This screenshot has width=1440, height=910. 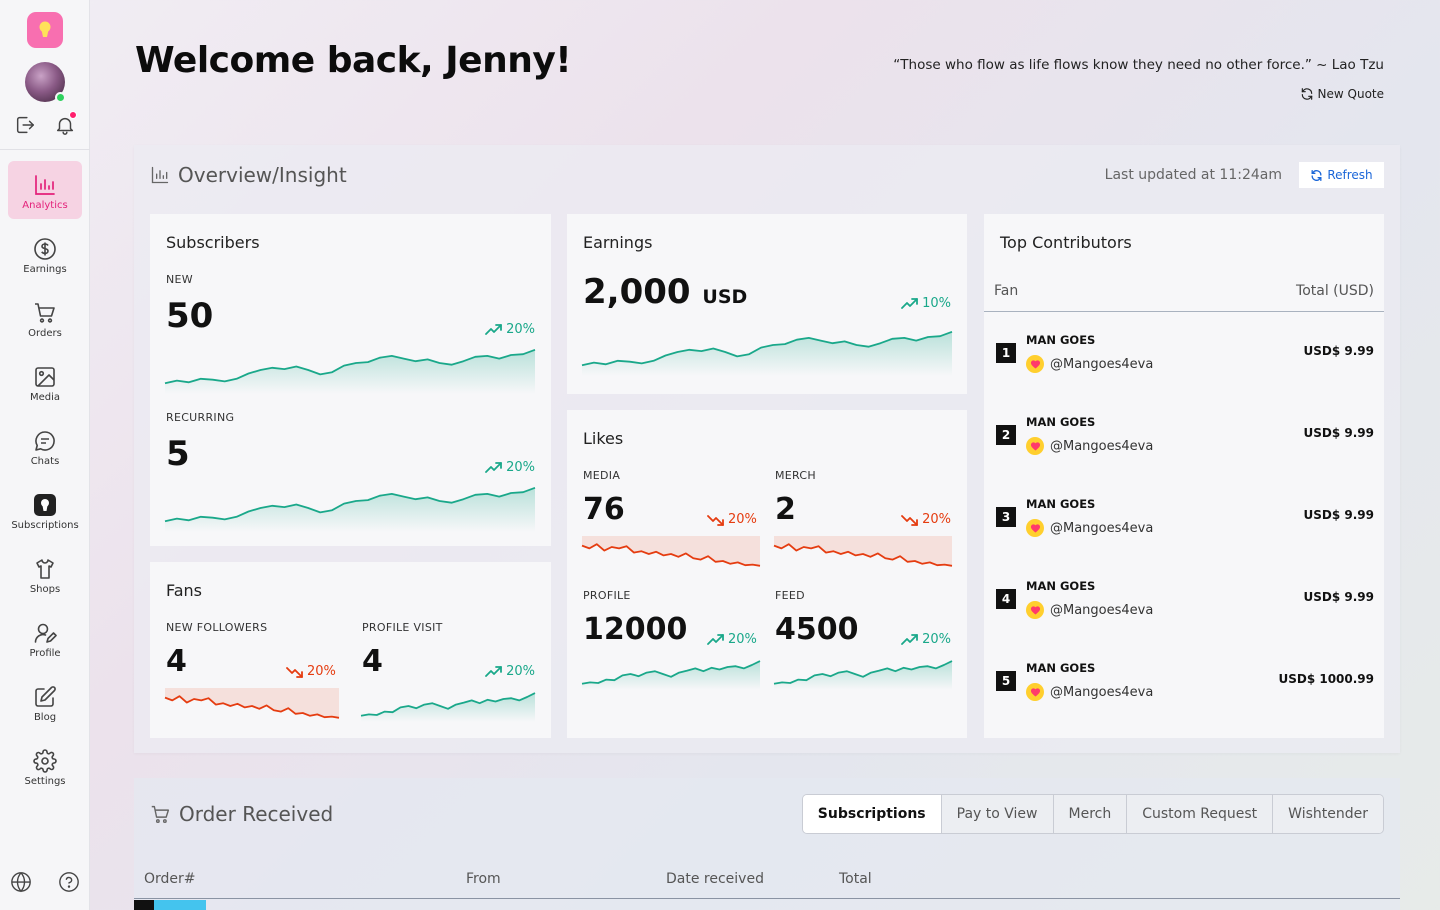 What do you see at coordinates (372, 661) in the screenshot?
I see `profile-visit-value: 4` at bounding box center [372, 661].